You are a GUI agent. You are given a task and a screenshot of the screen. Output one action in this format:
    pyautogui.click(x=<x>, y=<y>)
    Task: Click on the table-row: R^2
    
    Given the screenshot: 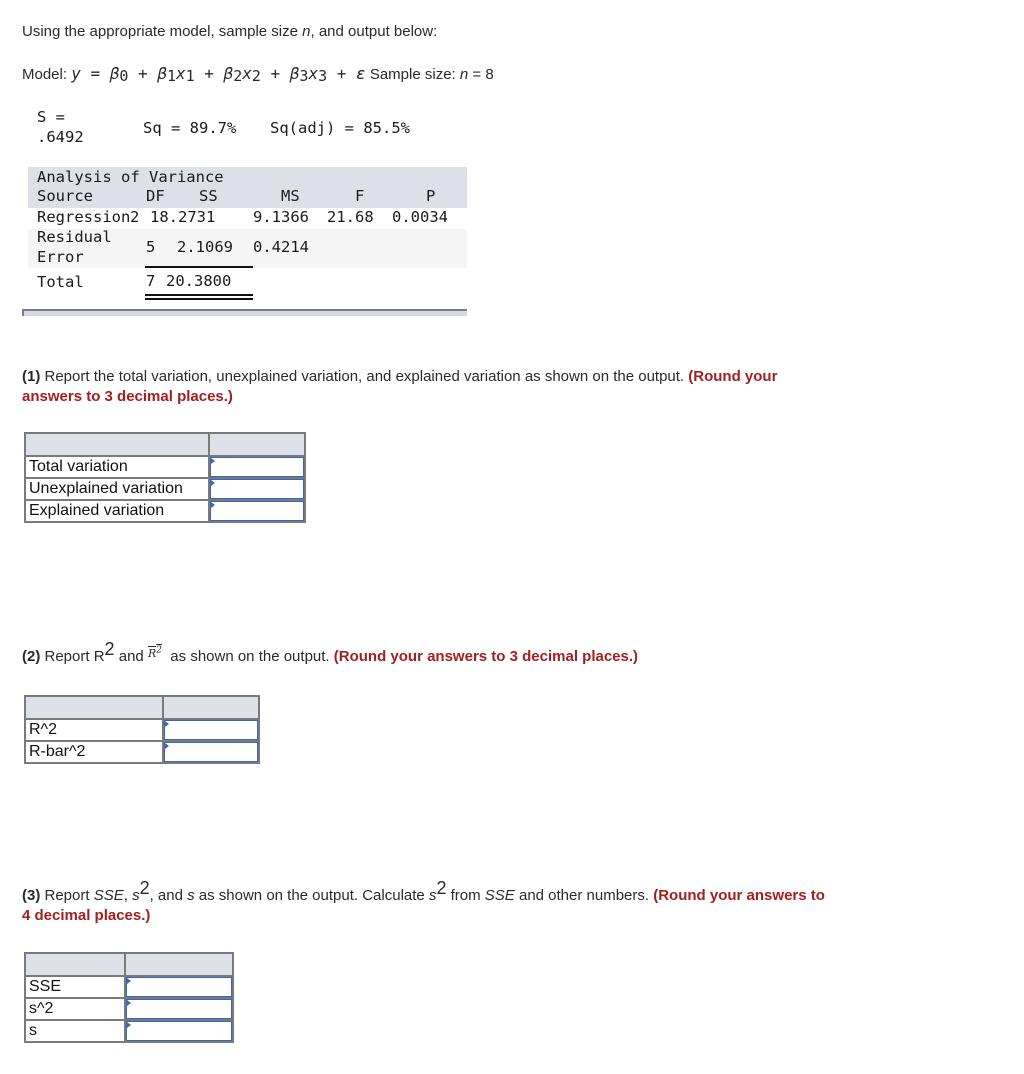 What is the action you would take?
    pyautogui.click(x=142, y=730)
    